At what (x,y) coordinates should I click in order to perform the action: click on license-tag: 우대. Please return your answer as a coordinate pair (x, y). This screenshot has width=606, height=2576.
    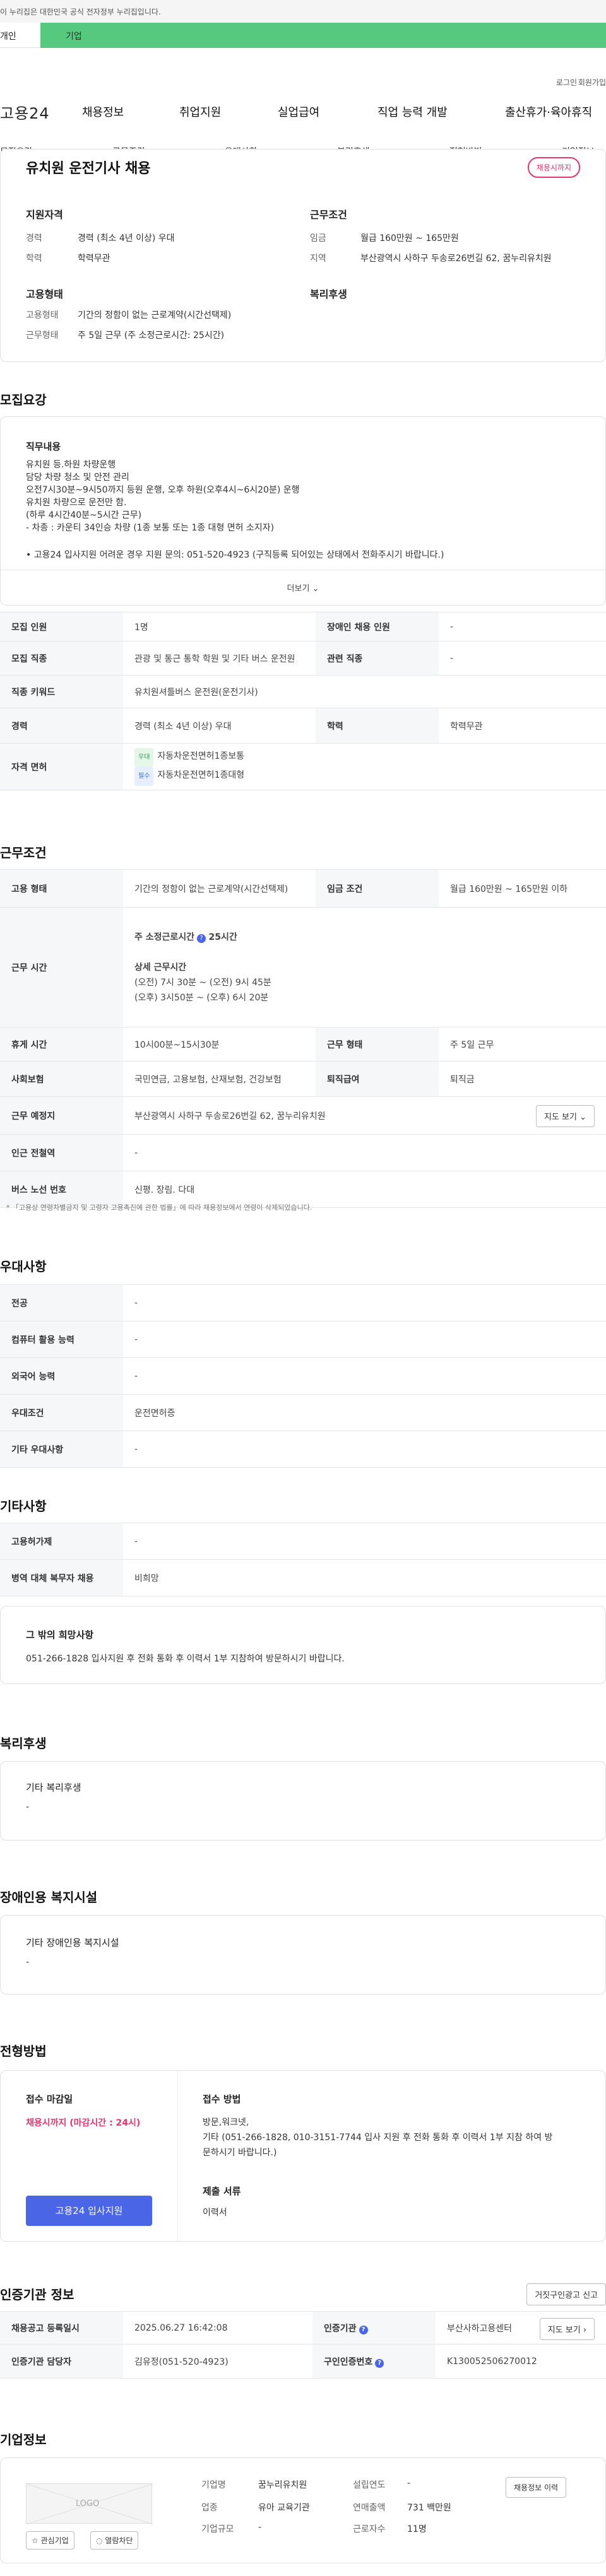
    Looking at the image, I should click on (144, 757).